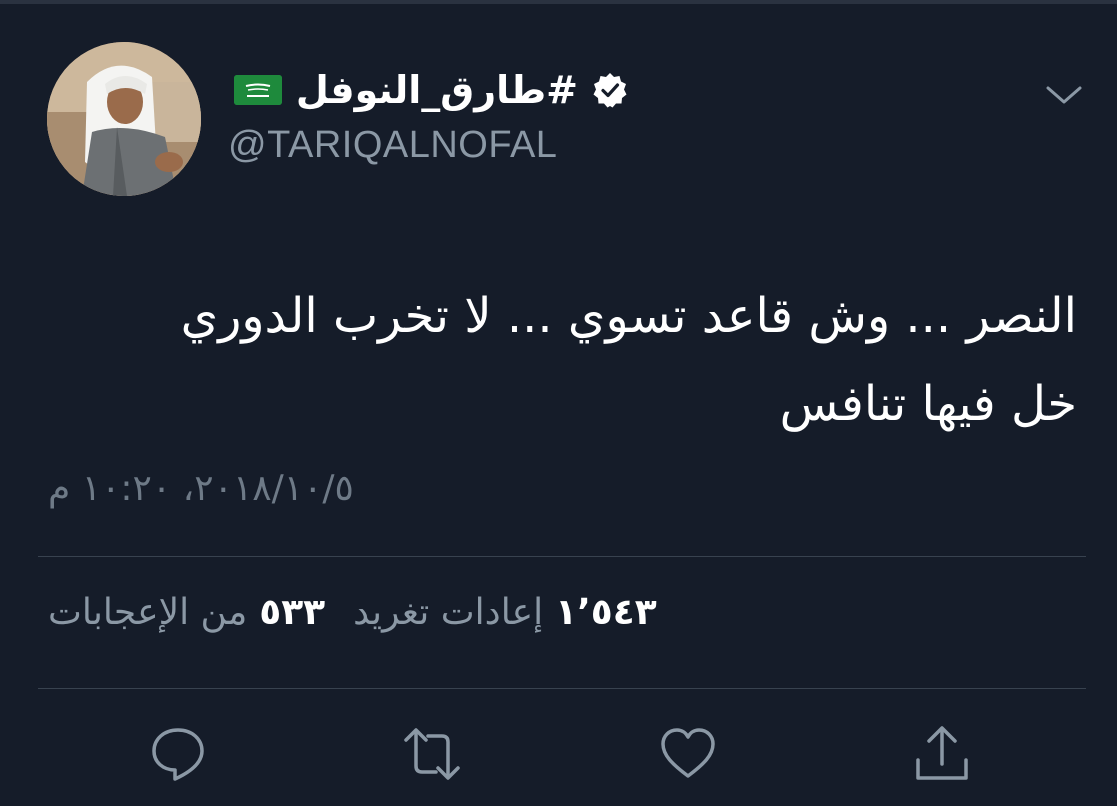 This screenshot has height=806, width=1117. I want to click on likes-label: من الإعجابات, so click(148, 612).